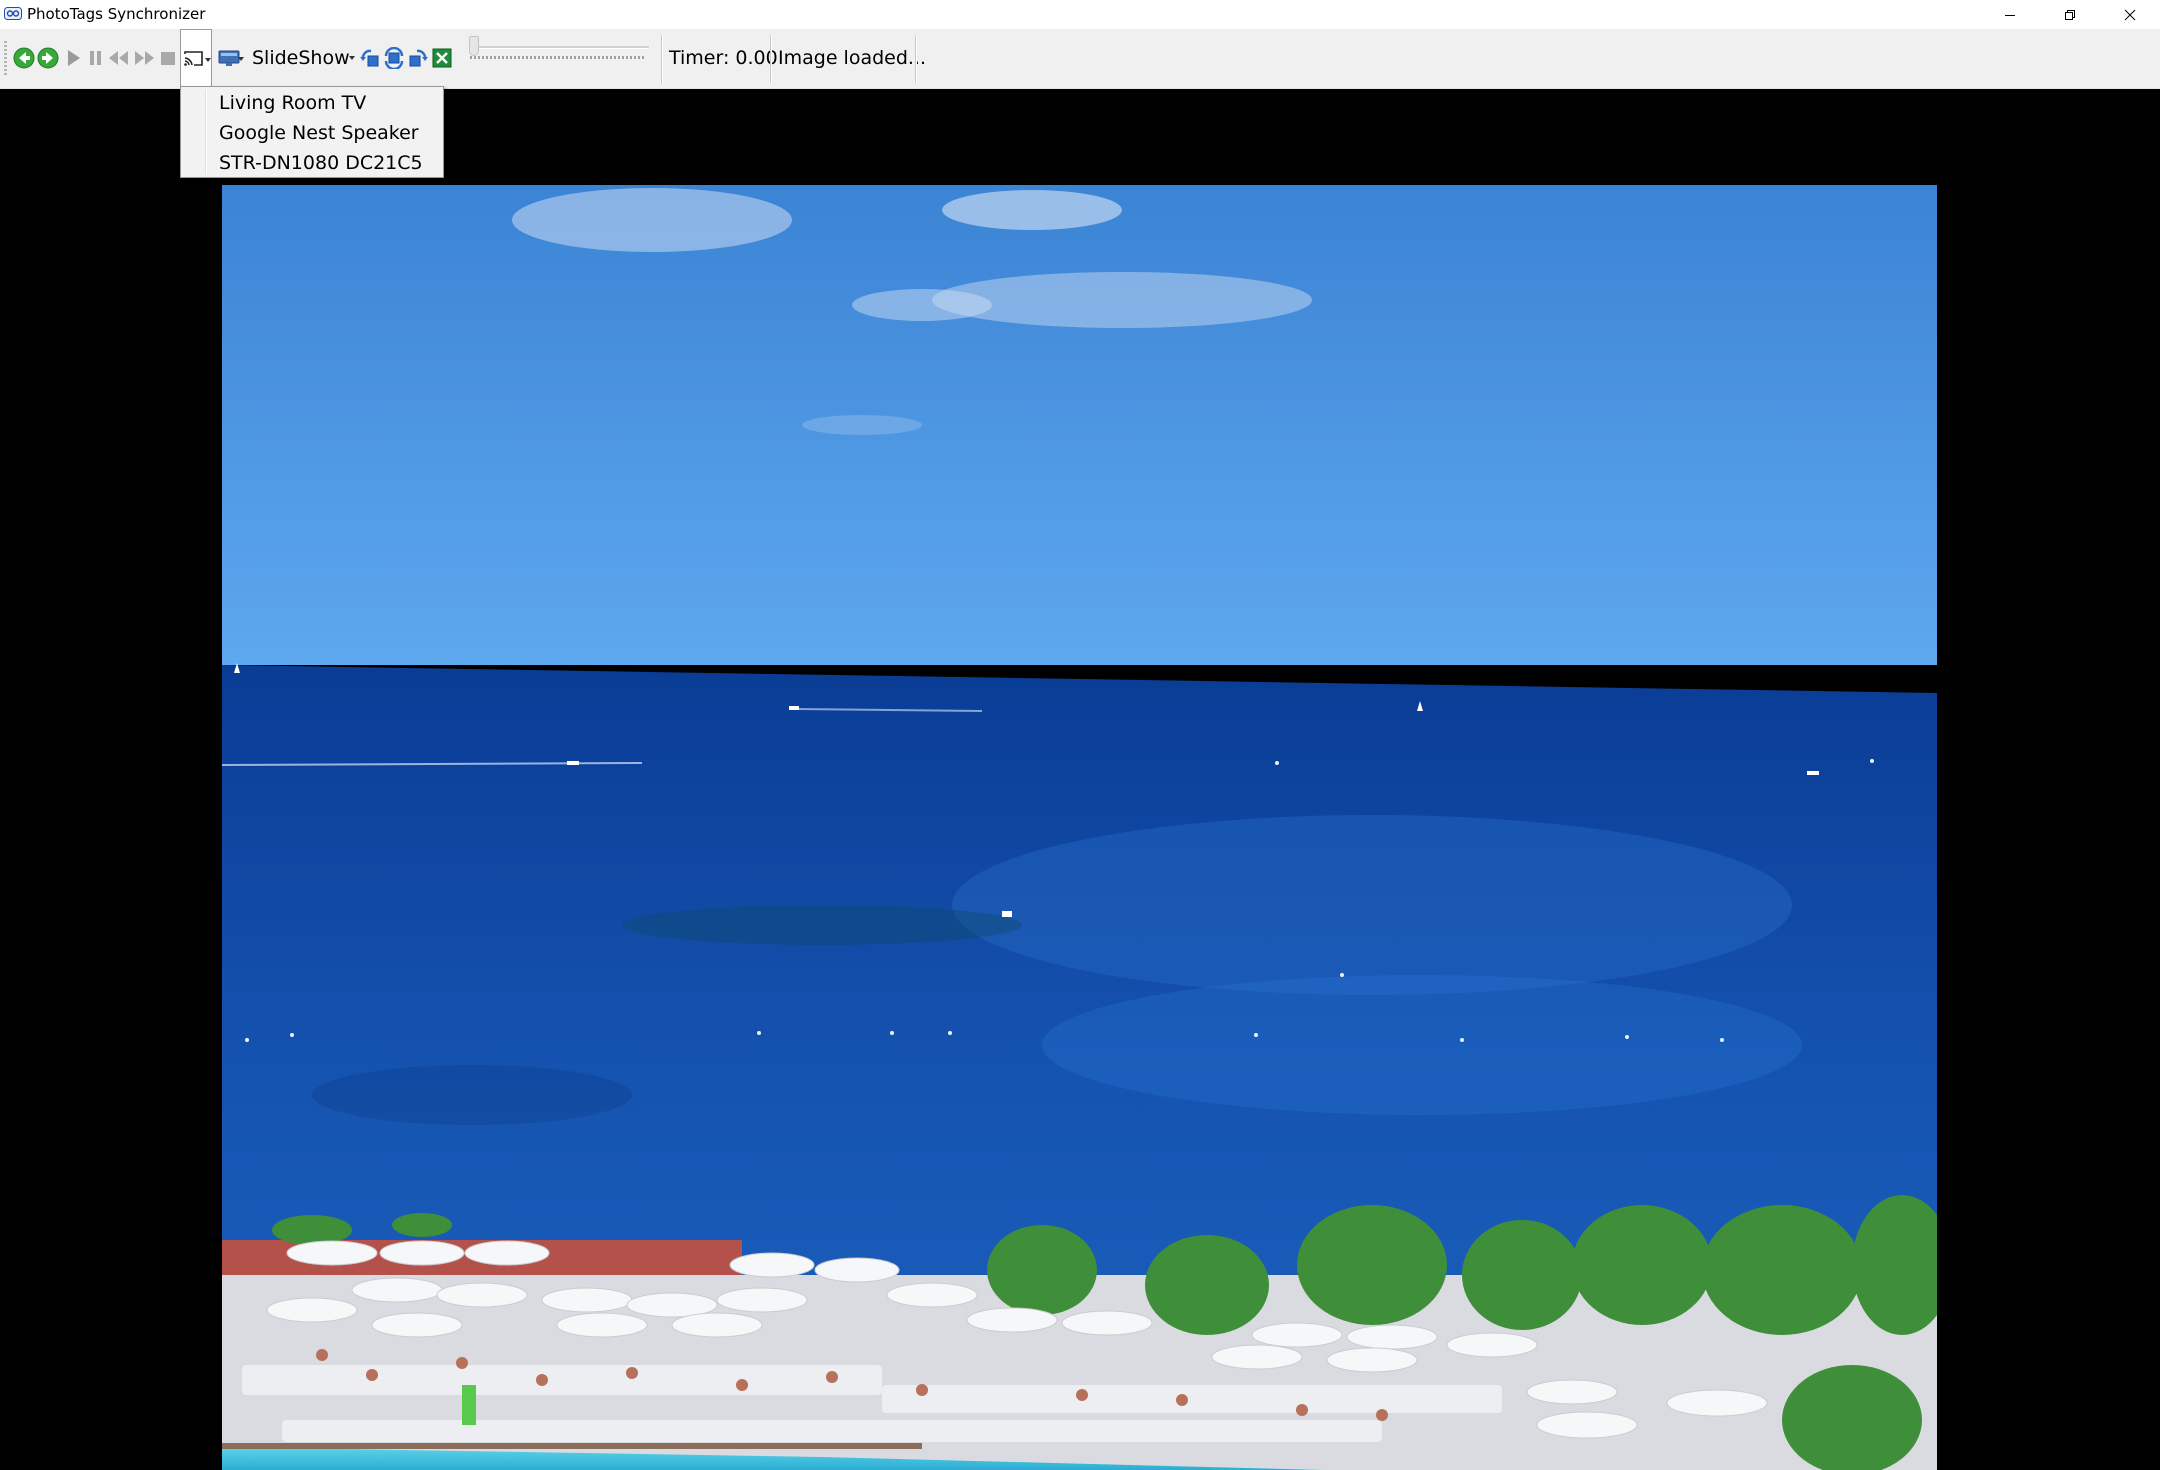 Image resolution: width=2160 pixels, height=1470 pixels. I want to click on next-button, so click(48, 58).